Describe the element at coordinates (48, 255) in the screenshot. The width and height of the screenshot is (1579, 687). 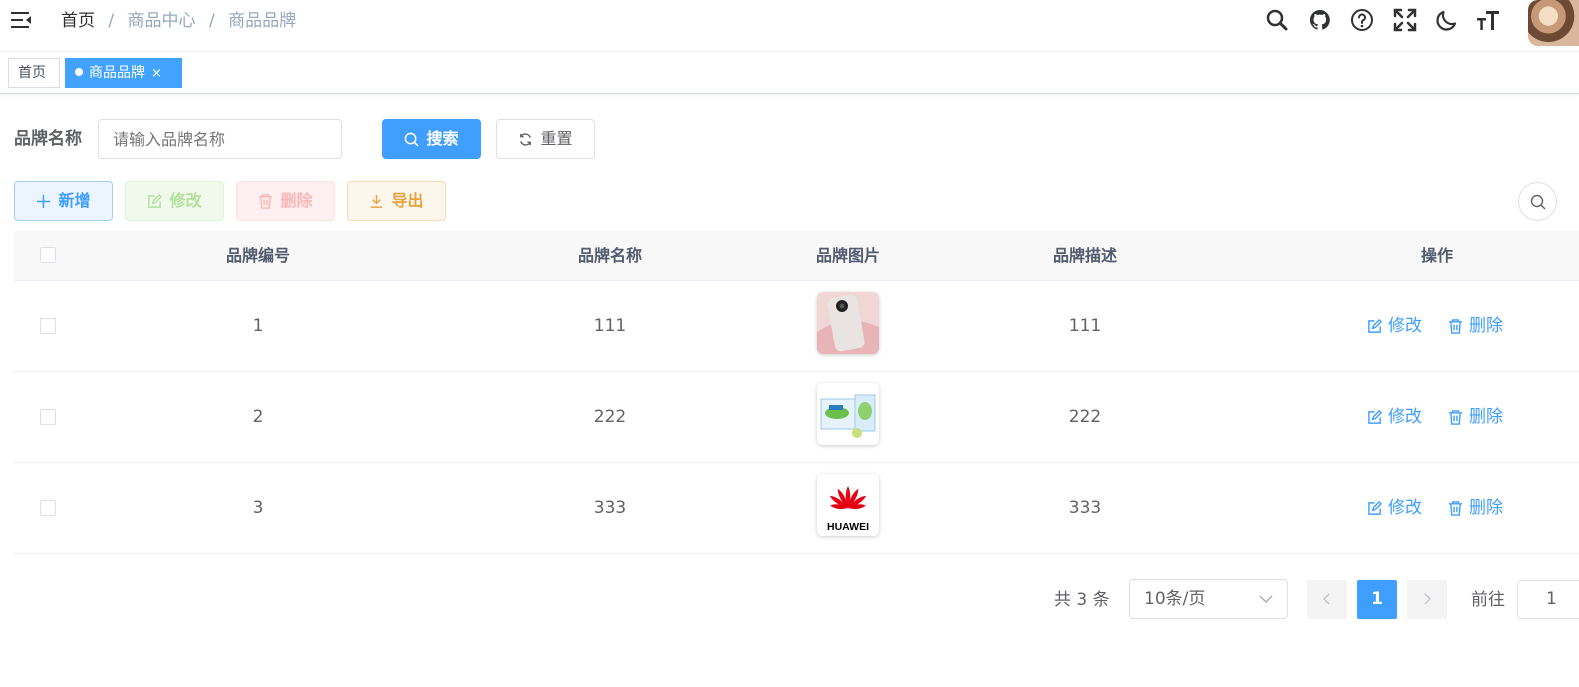
I see `select-all-checkbox` at that location.